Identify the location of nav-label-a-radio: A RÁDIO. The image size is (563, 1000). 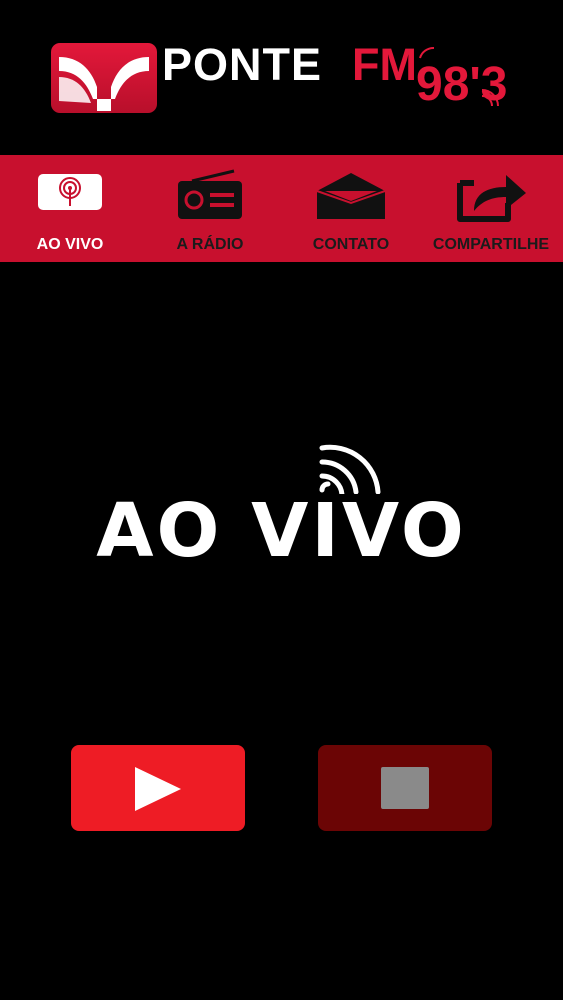
(210, 244).